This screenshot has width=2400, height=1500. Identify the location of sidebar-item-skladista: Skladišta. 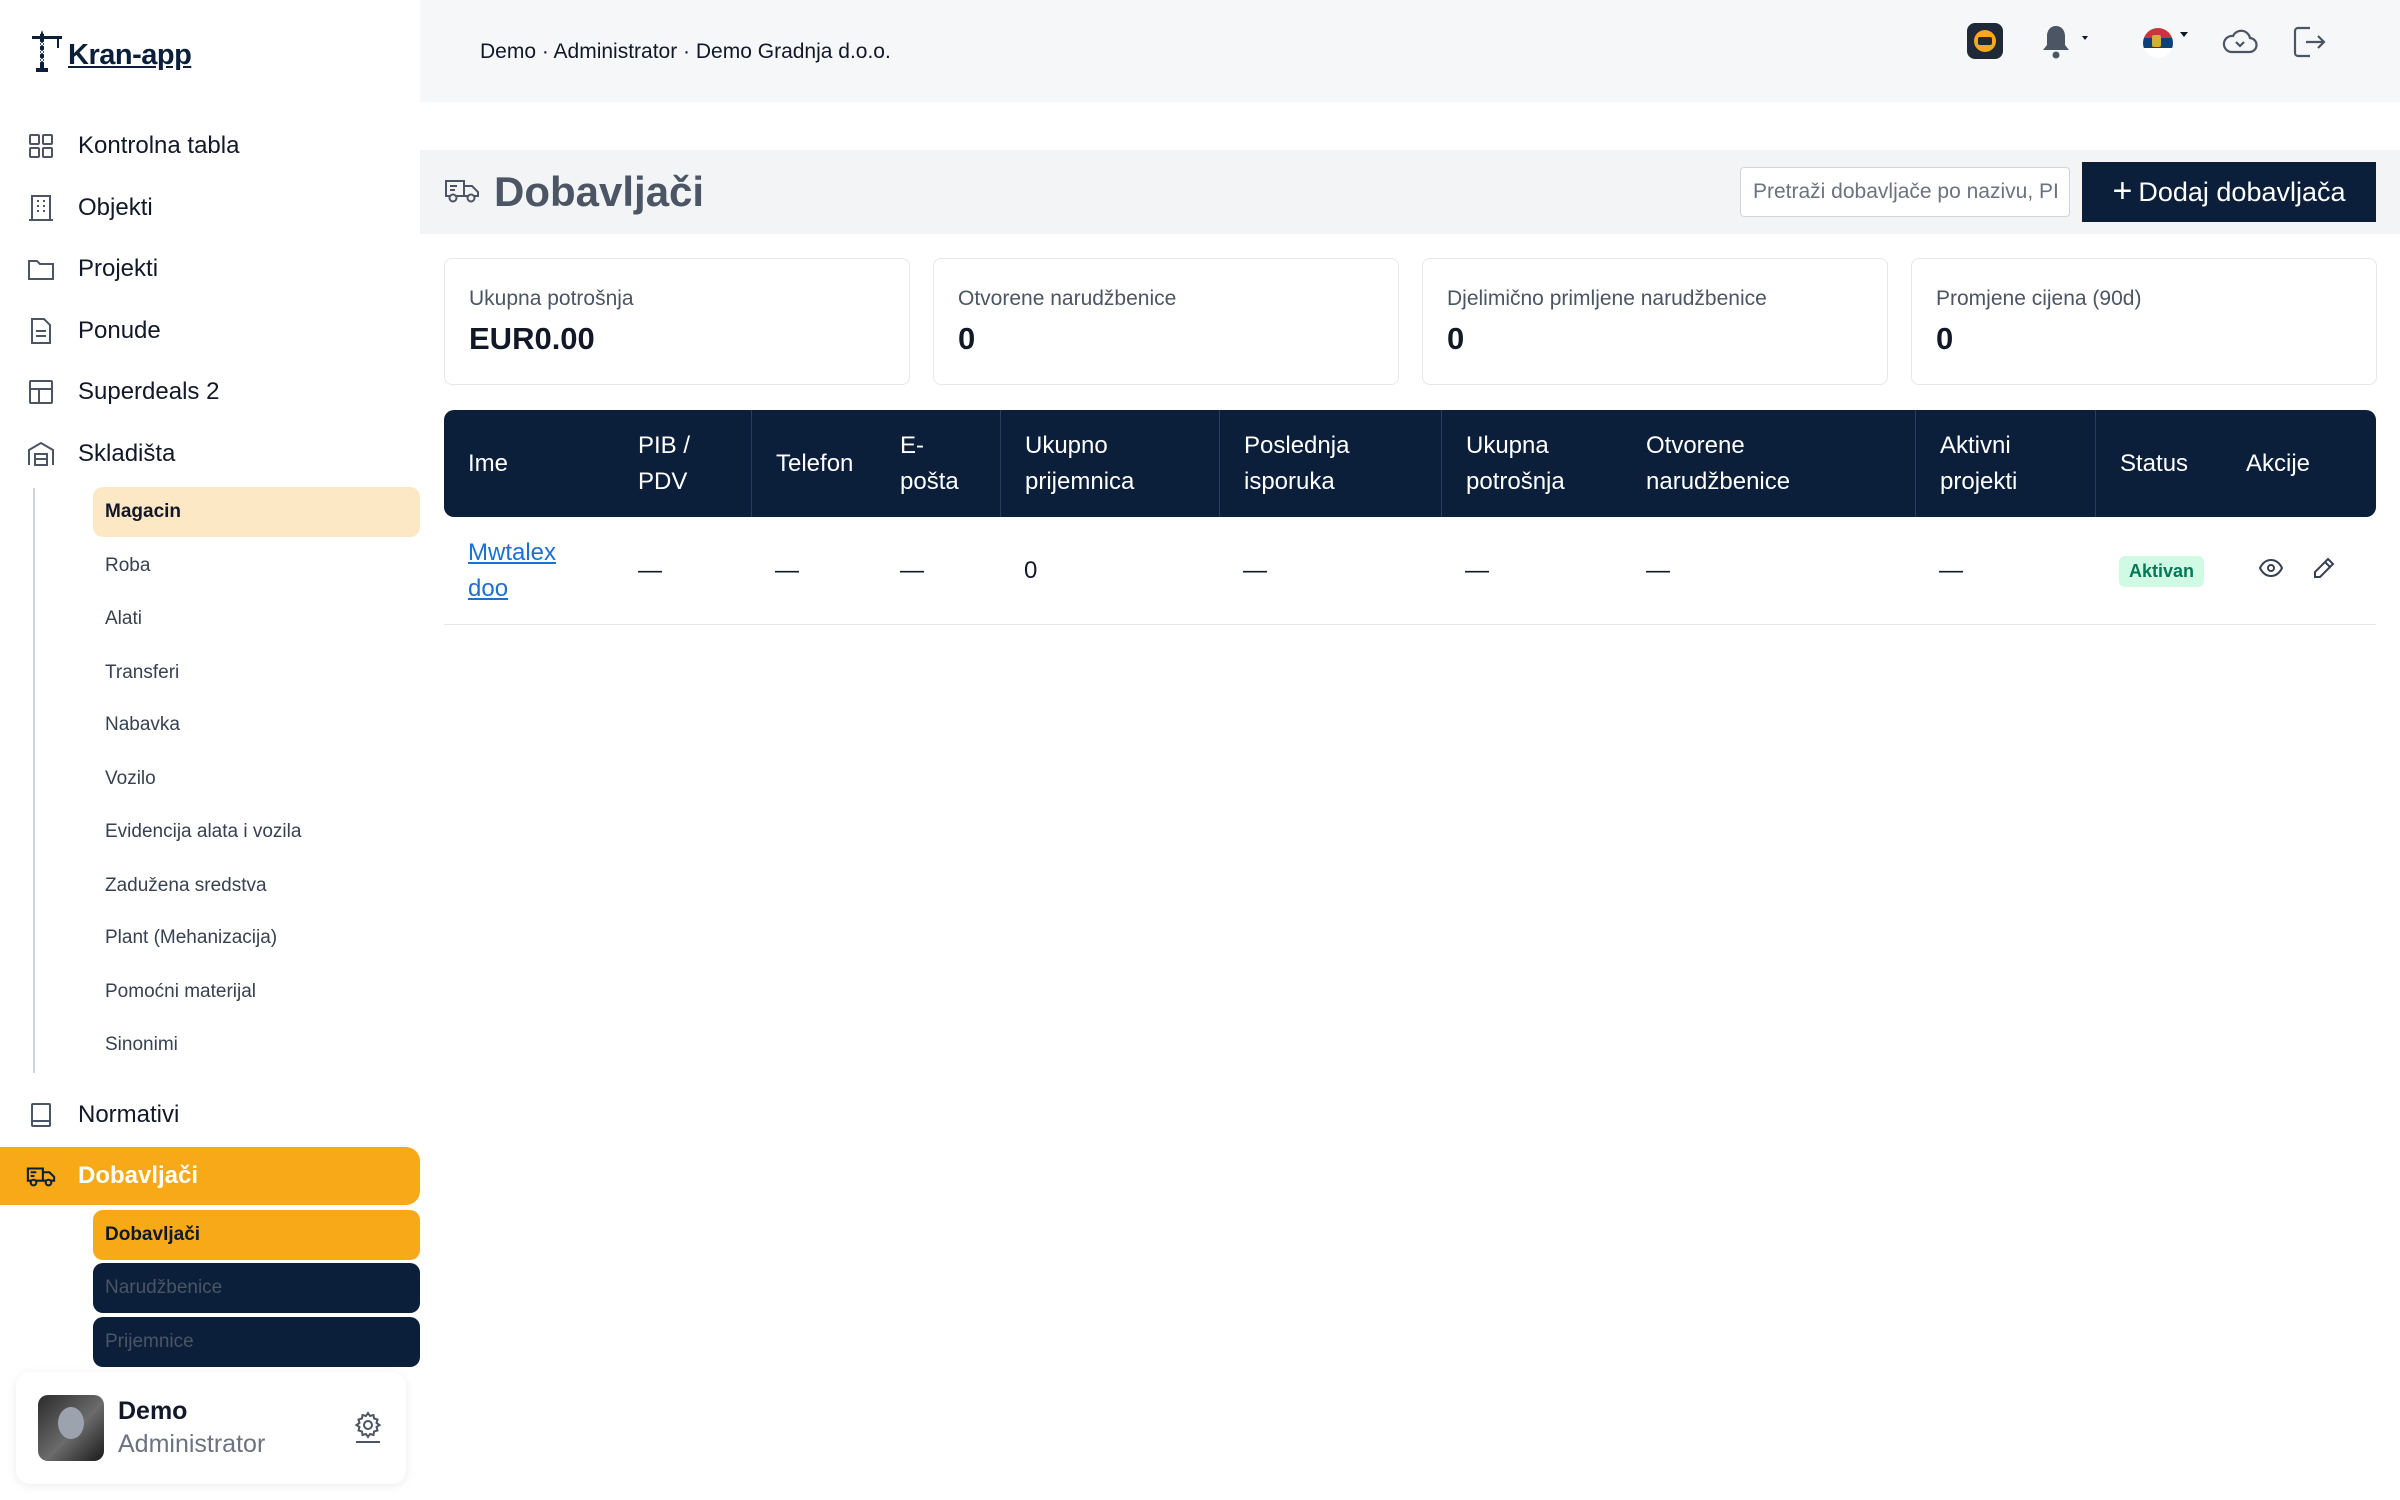
(210, 454).